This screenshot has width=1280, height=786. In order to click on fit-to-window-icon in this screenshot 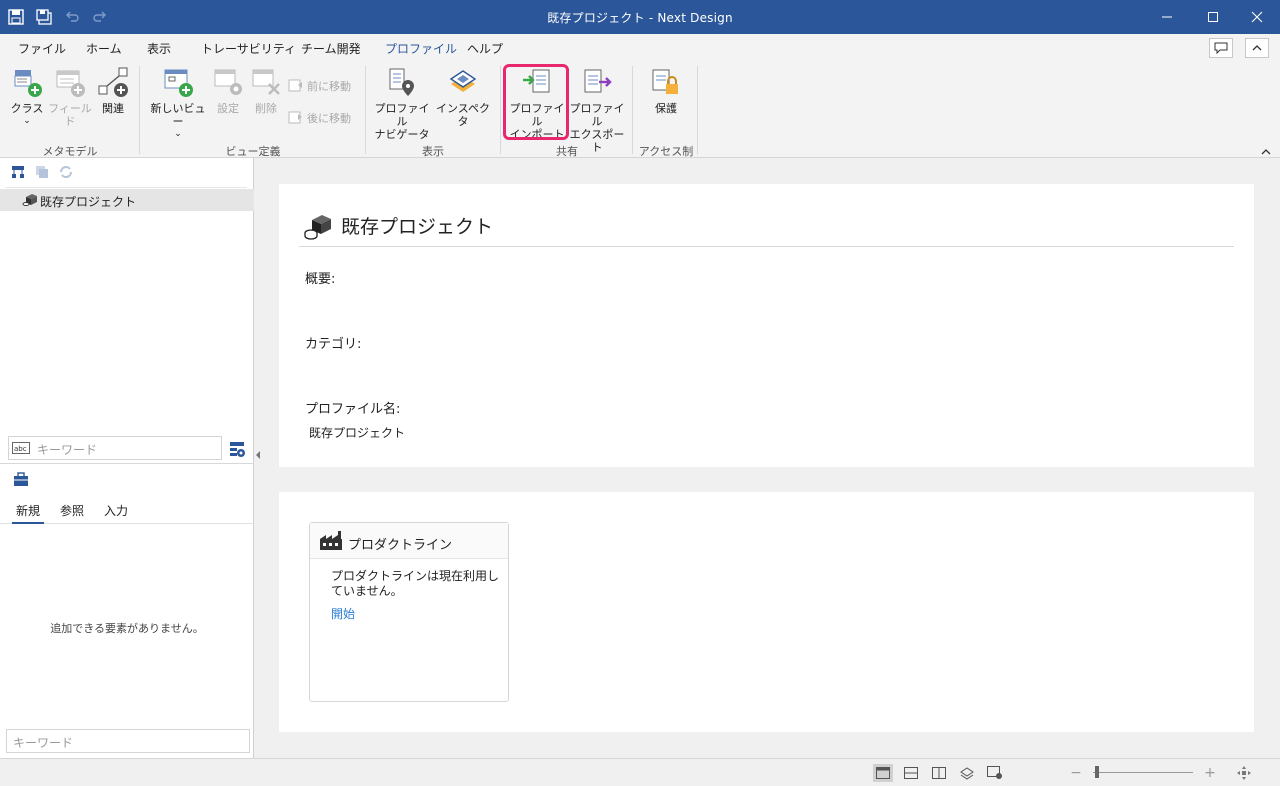, I will do `click(1244, 773)`.